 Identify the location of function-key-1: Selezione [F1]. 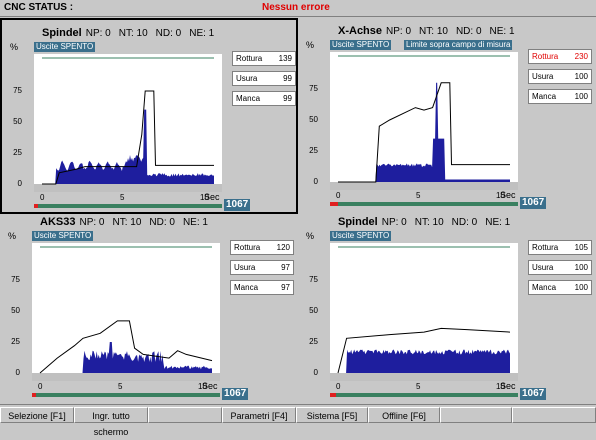
(37, 415).